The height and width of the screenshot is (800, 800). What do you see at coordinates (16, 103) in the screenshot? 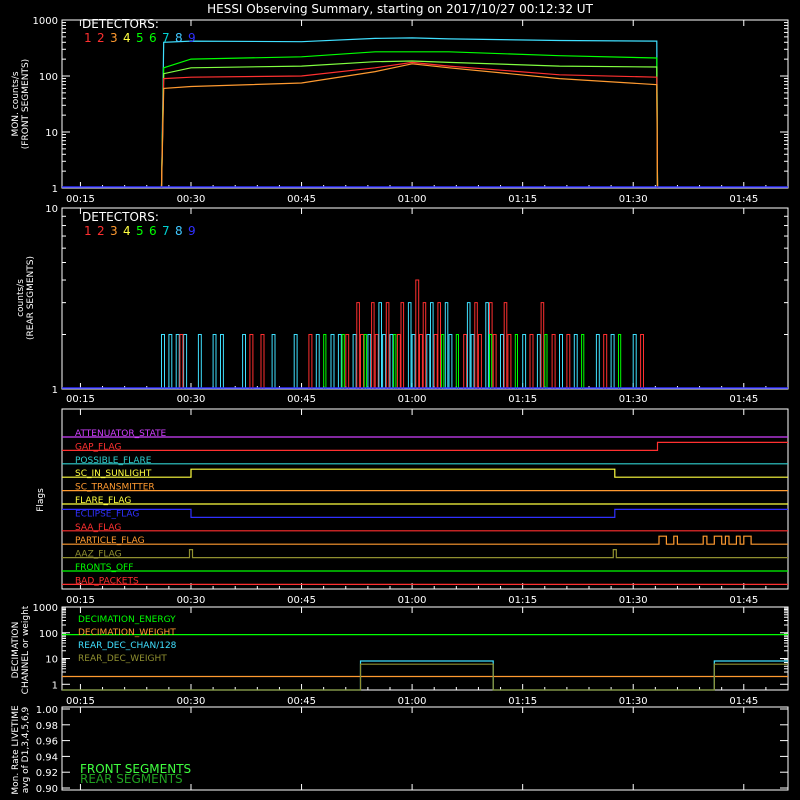
I see `front-ylabel-line: MON. counts/s` at bounding box center [16, 103].